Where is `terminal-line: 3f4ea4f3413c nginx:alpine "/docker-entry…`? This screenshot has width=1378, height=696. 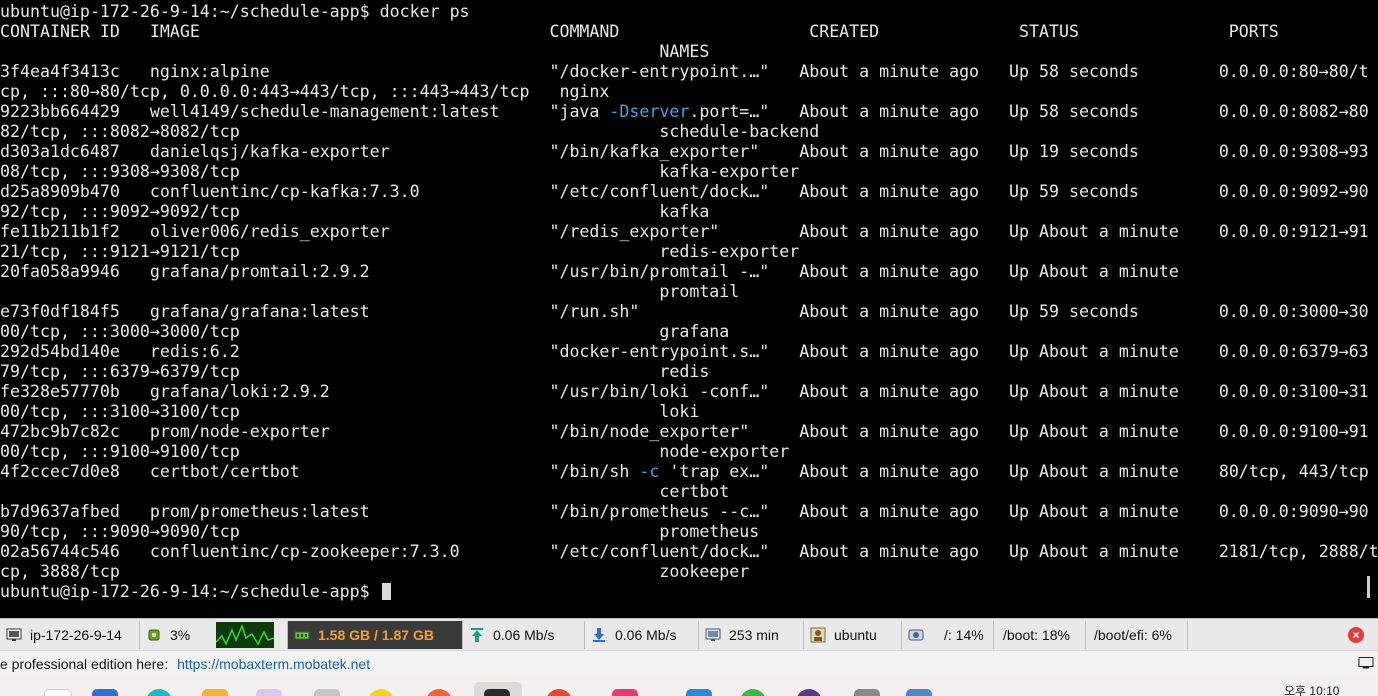 terminal-line: 3f4ea4f3413c nginx:alpine "/docker-entry… is located at coordinates (684, 72).